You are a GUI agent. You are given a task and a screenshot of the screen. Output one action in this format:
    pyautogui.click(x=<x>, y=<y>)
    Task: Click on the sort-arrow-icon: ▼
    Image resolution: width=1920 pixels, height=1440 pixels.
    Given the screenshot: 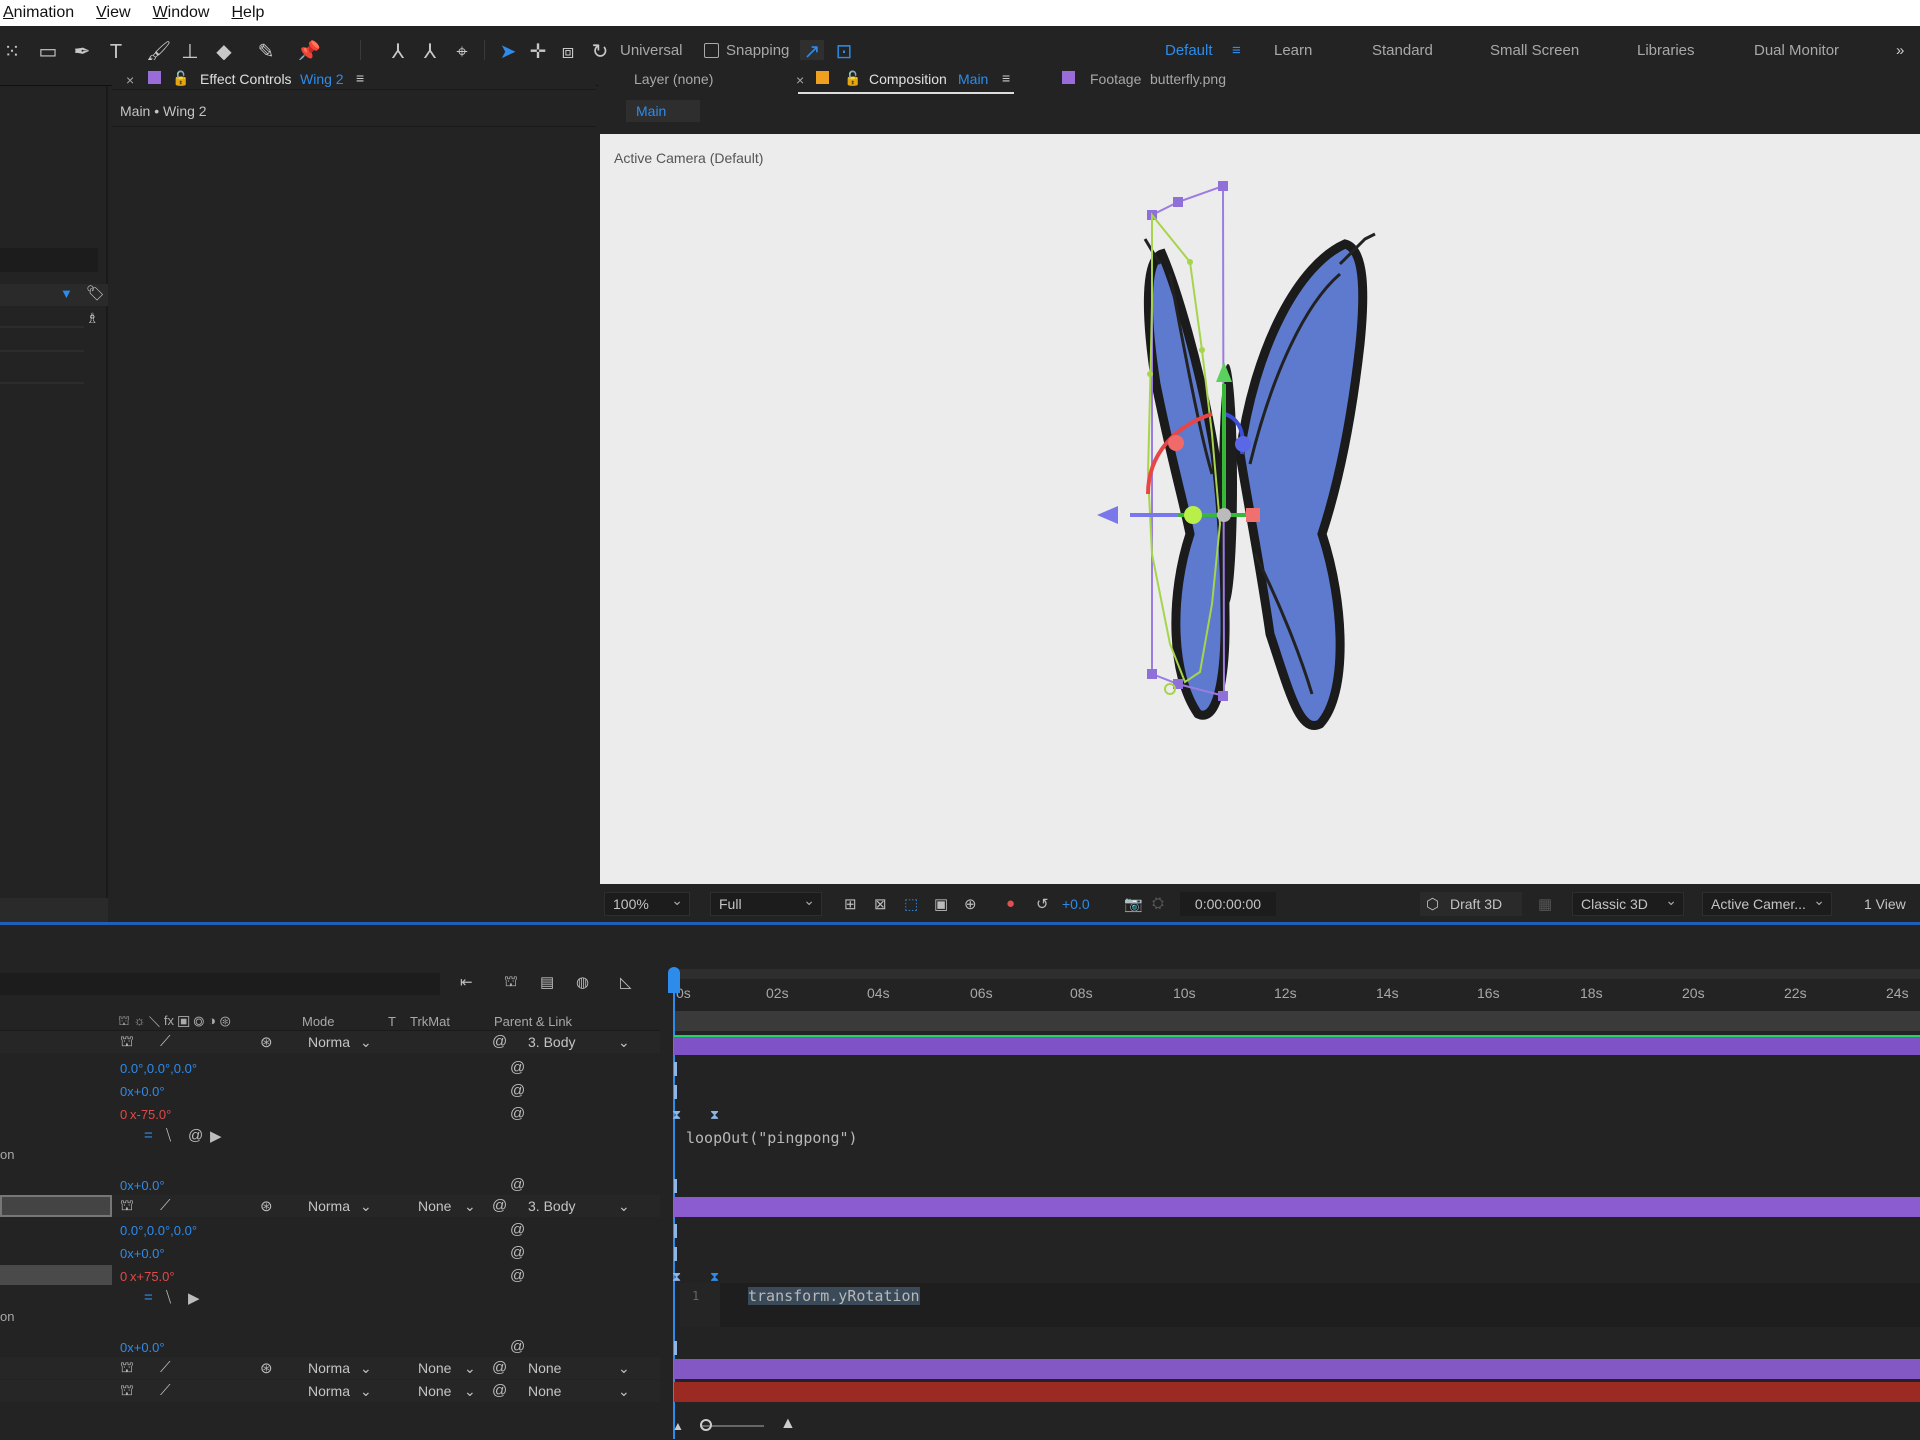 What is the action you would take?
    pyautogui.click(x=66, y=293)
    